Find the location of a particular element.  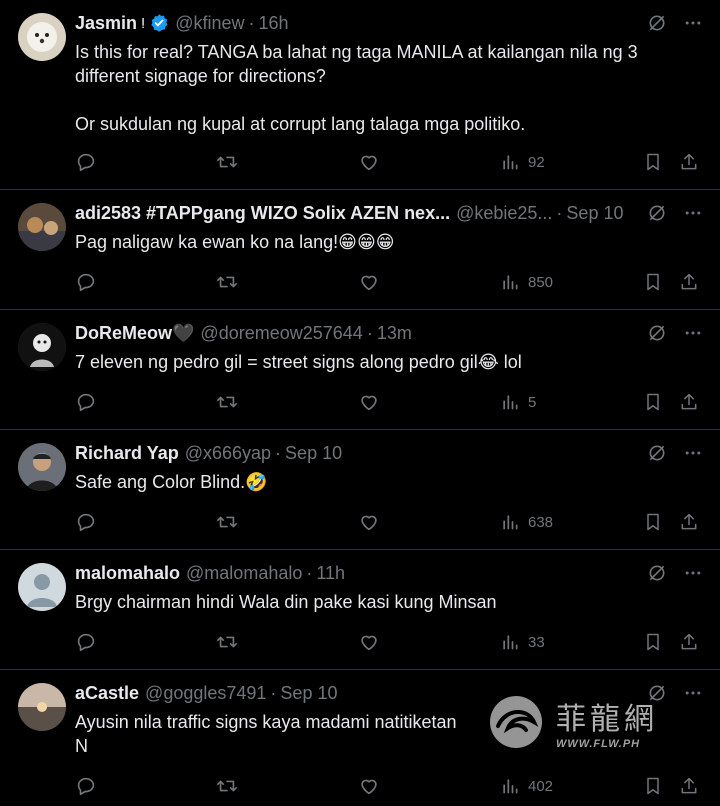

display-name: DoReMeow🖤 is located at coordinates (134, 333).